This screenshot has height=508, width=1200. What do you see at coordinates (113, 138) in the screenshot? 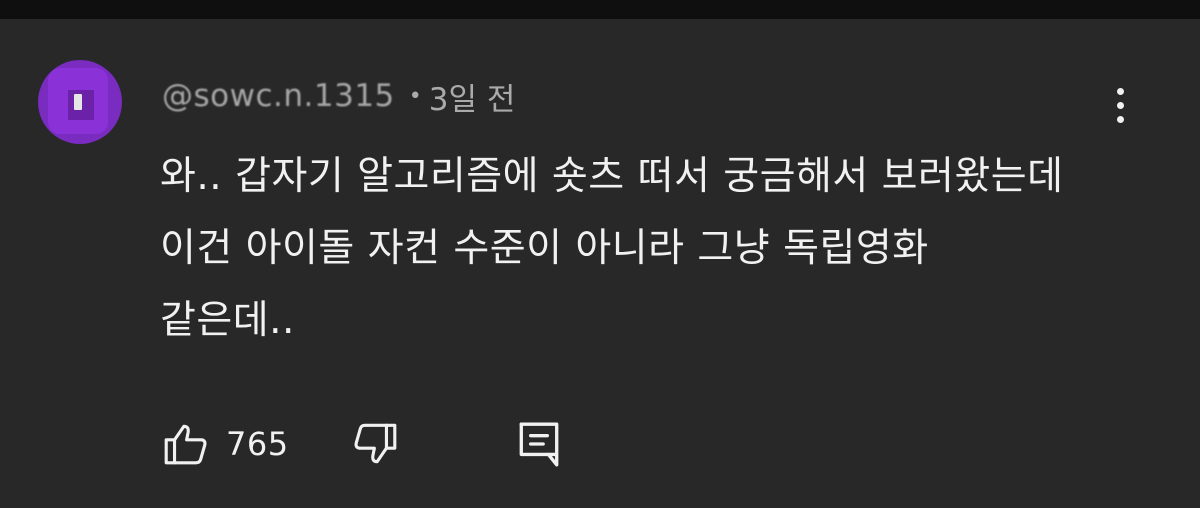
I see `avatar-shape` at bounding box center [113, 138].